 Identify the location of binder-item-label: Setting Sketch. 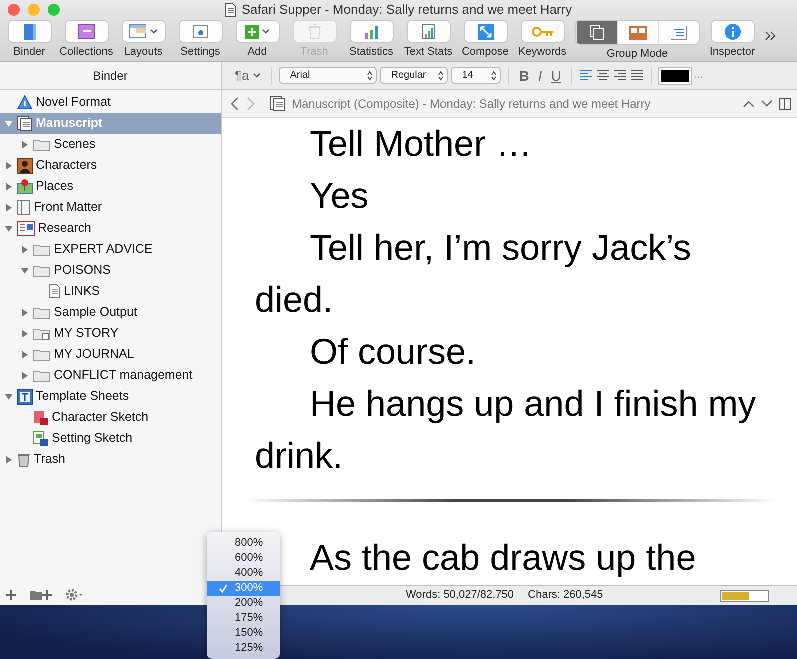
(92, 439).